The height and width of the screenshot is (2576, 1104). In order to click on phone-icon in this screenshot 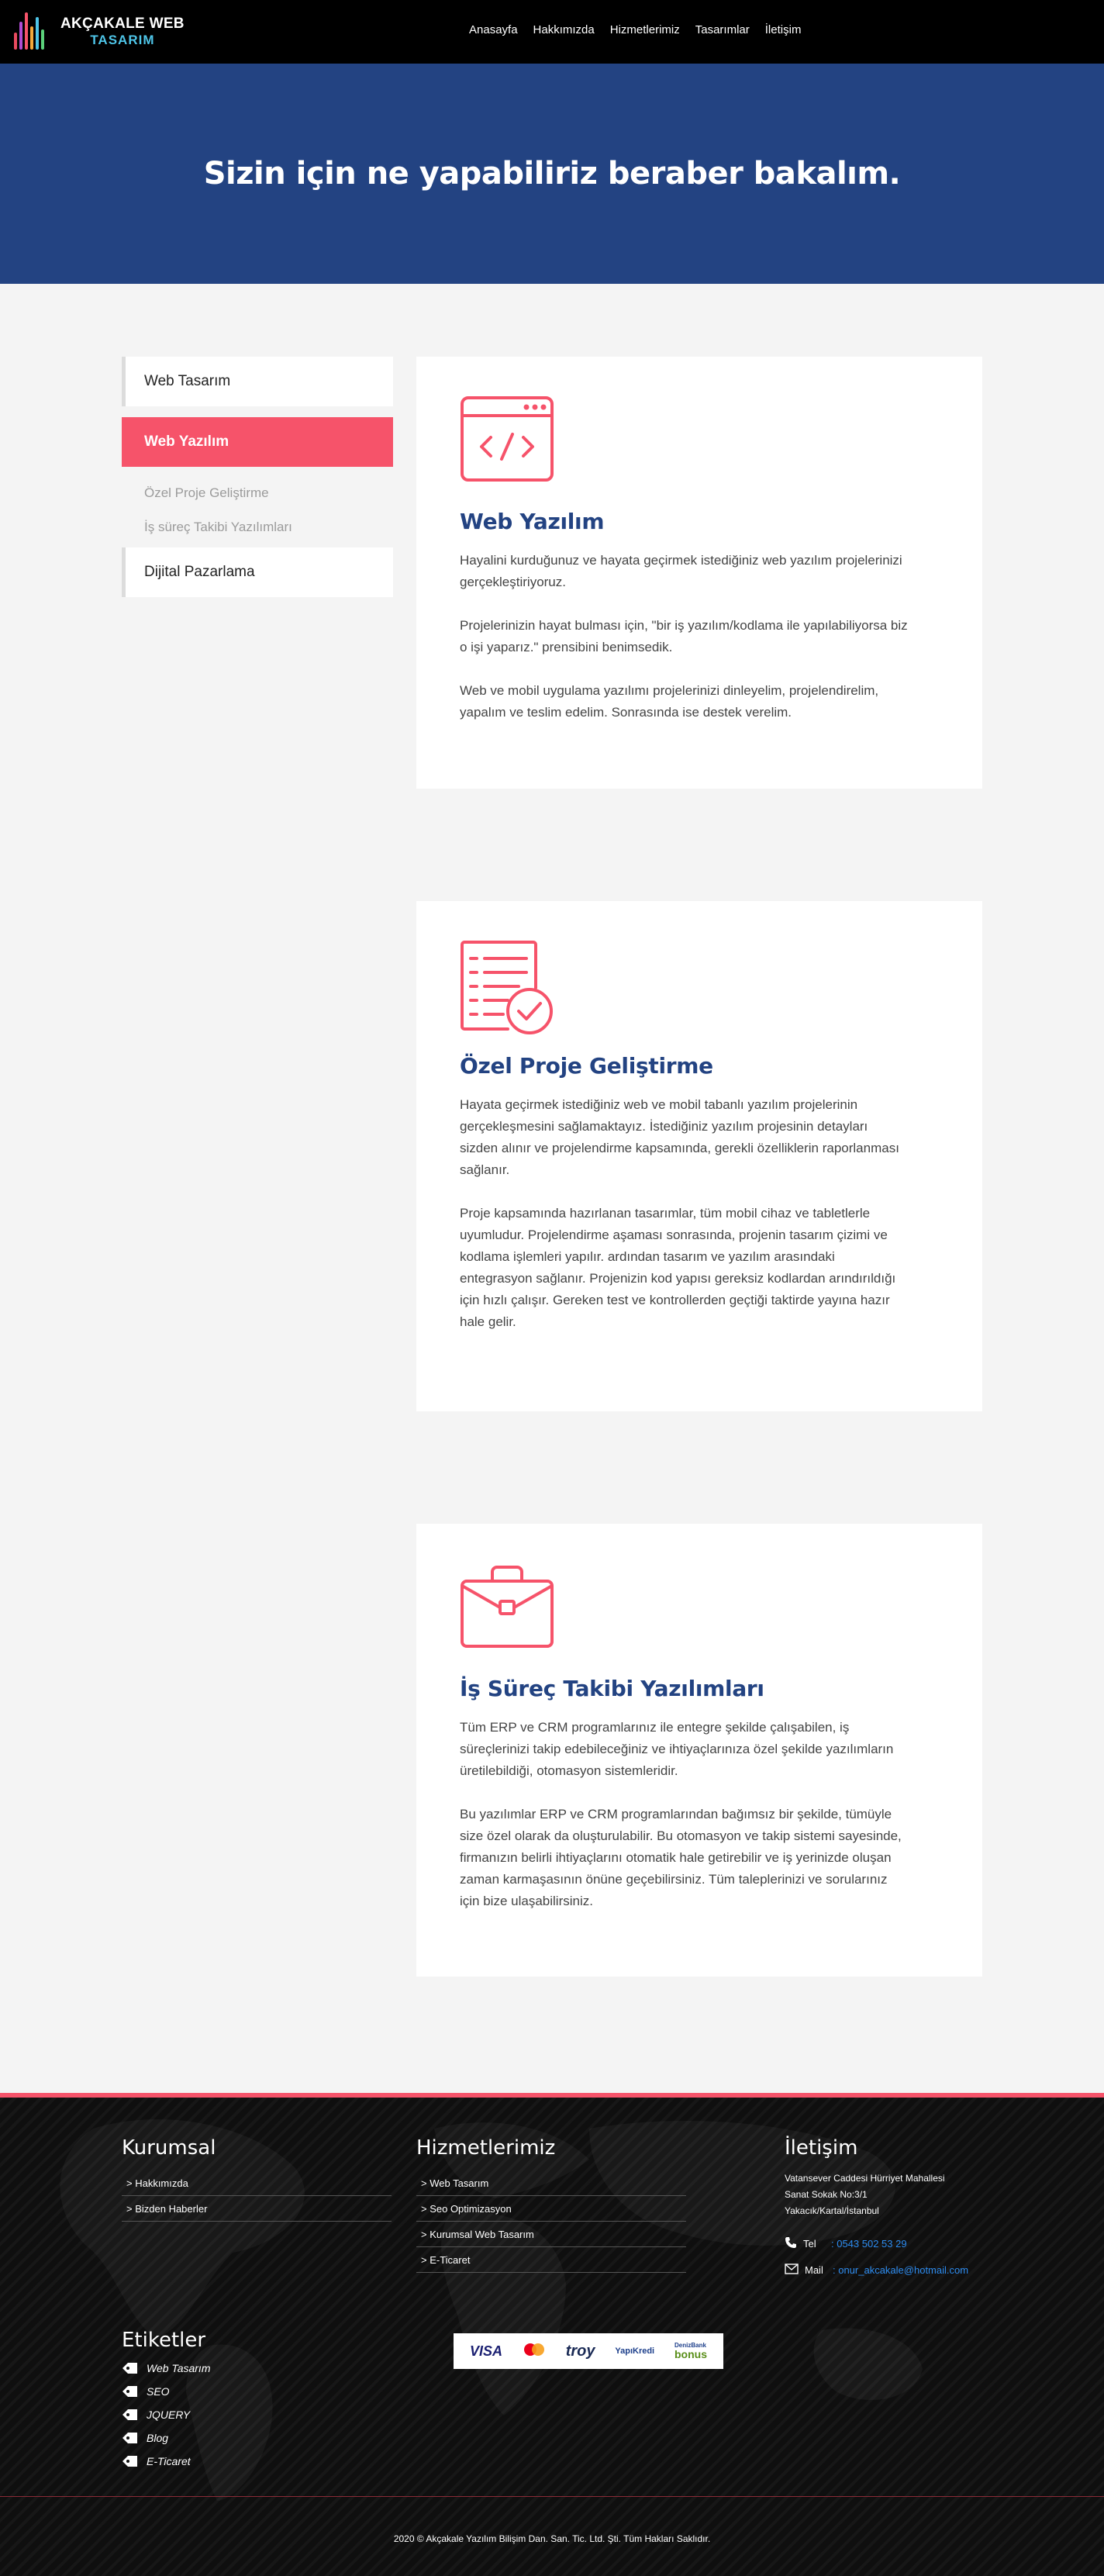, I will do `click(791, 2244)`.